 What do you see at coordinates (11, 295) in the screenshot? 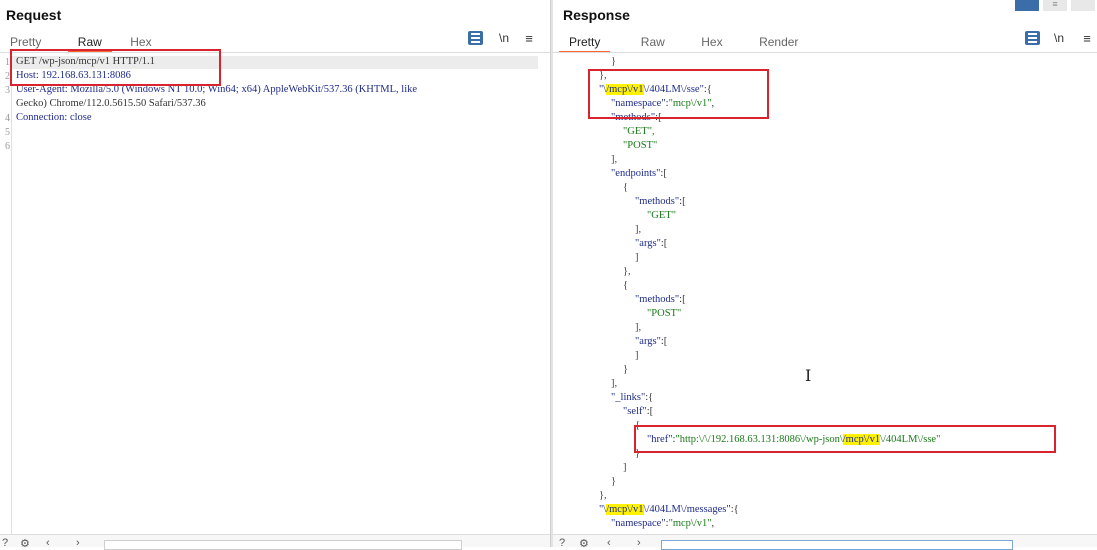
I see `line-gutter` at bounding box center [11, 295].